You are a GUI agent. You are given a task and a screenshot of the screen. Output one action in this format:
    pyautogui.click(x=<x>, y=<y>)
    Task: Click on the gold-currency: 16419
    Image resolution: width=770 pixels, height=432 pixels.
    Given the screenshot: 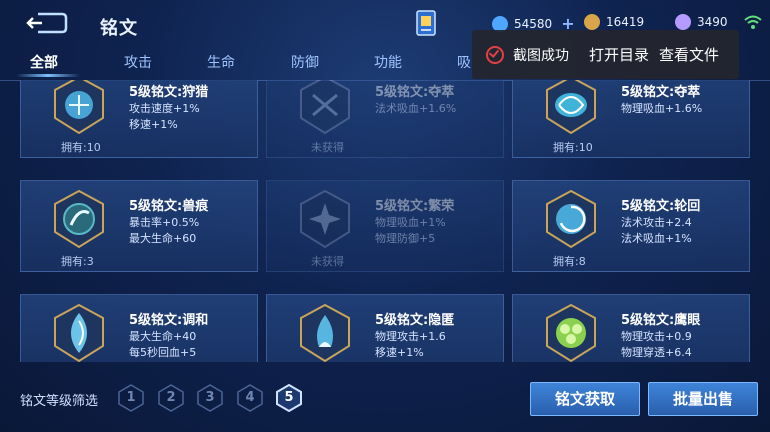 What is the action you would take?
    pyautogui.click(x=614, y=22)
    